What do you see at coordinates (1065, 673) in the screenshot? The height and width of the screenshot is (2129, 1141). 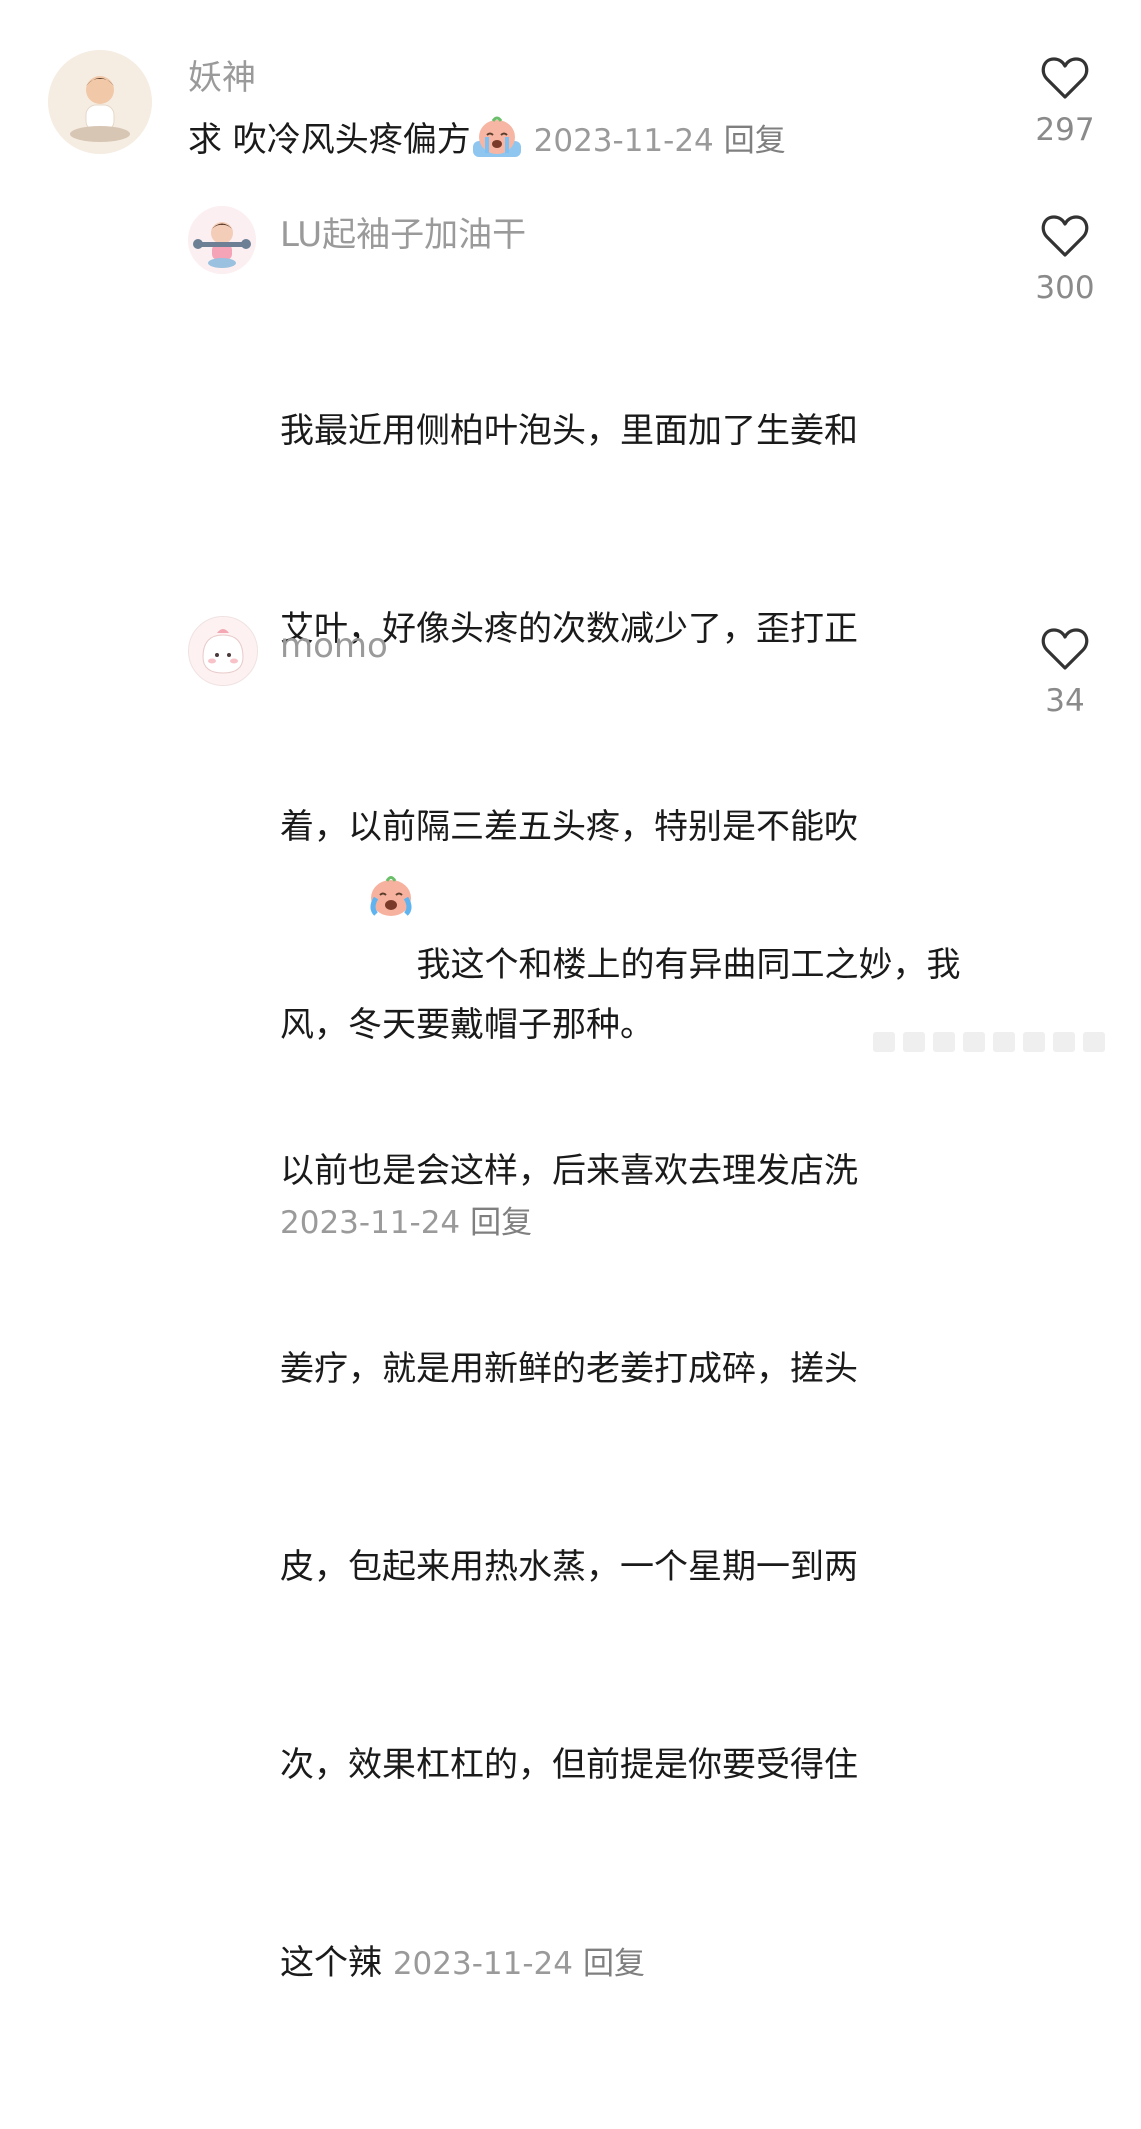 I see `like-button: 34` at bounding box center [1065, 673].